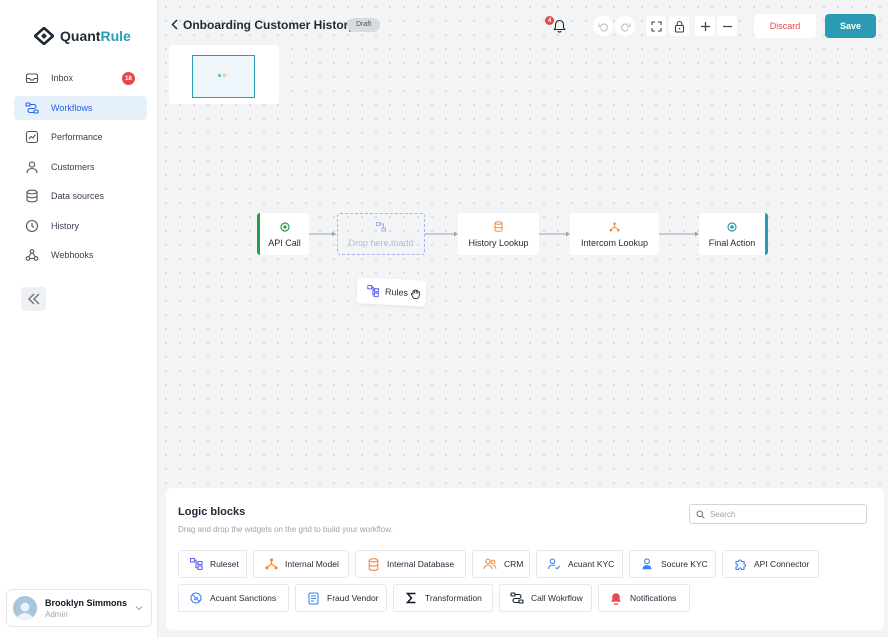  I want to click on sidebar-item-inbox: Inbox 18, so click(80, 78).